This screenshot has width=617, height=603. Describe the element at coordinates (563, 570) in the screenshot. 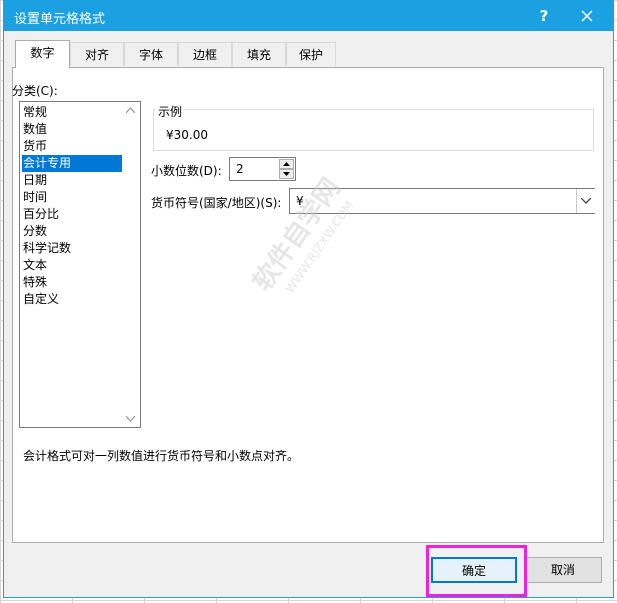

I see `cancel-button: 取消` at that location.